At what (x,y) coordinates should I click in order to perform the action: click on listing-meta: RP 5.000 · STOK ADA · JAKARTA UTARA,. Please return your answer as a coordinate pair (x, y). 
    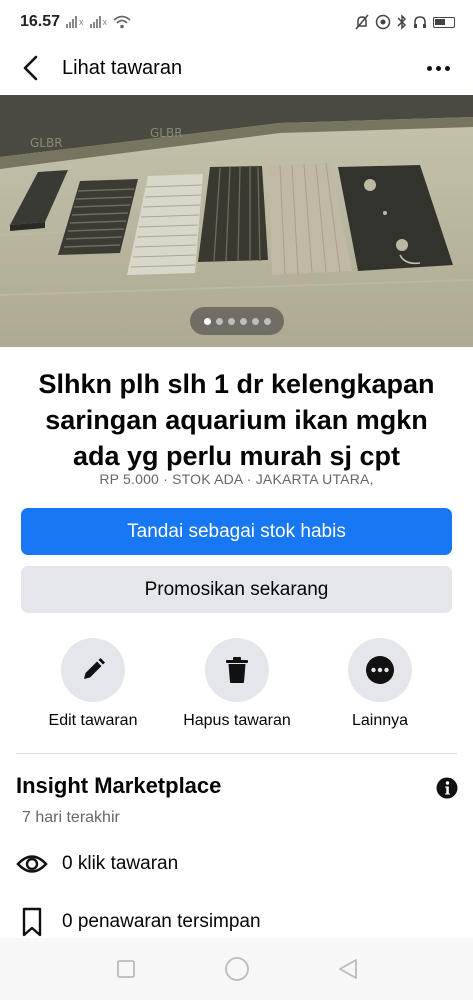
    Looking at the image, I should click on (236, 479).